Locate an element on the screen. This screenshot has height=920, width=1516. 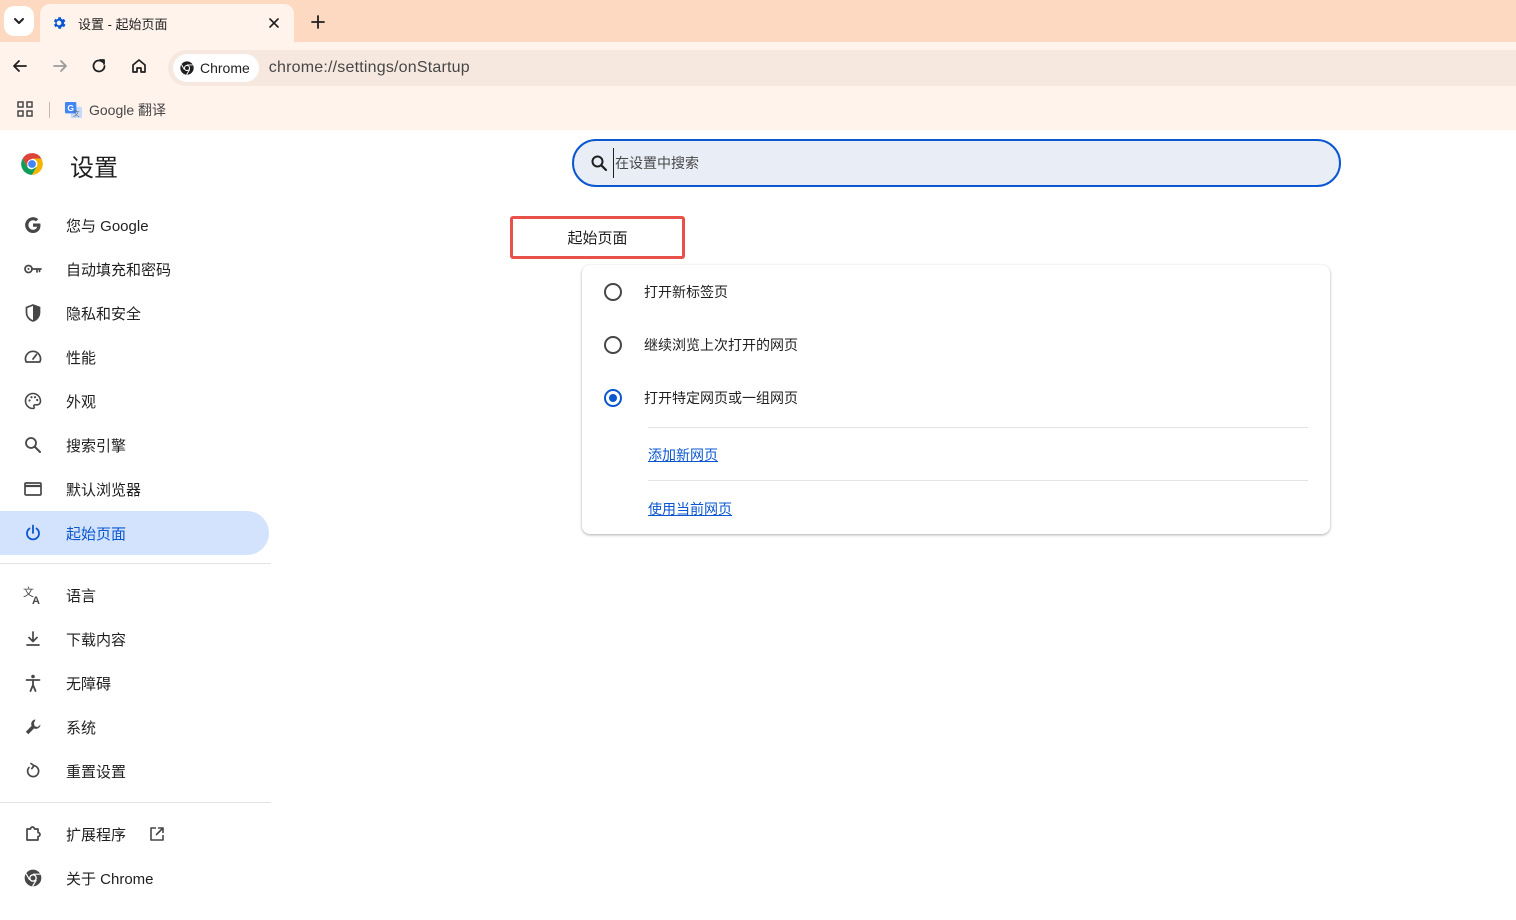
sidebar-item-label: 外观 is located at coordinates (81, 402).